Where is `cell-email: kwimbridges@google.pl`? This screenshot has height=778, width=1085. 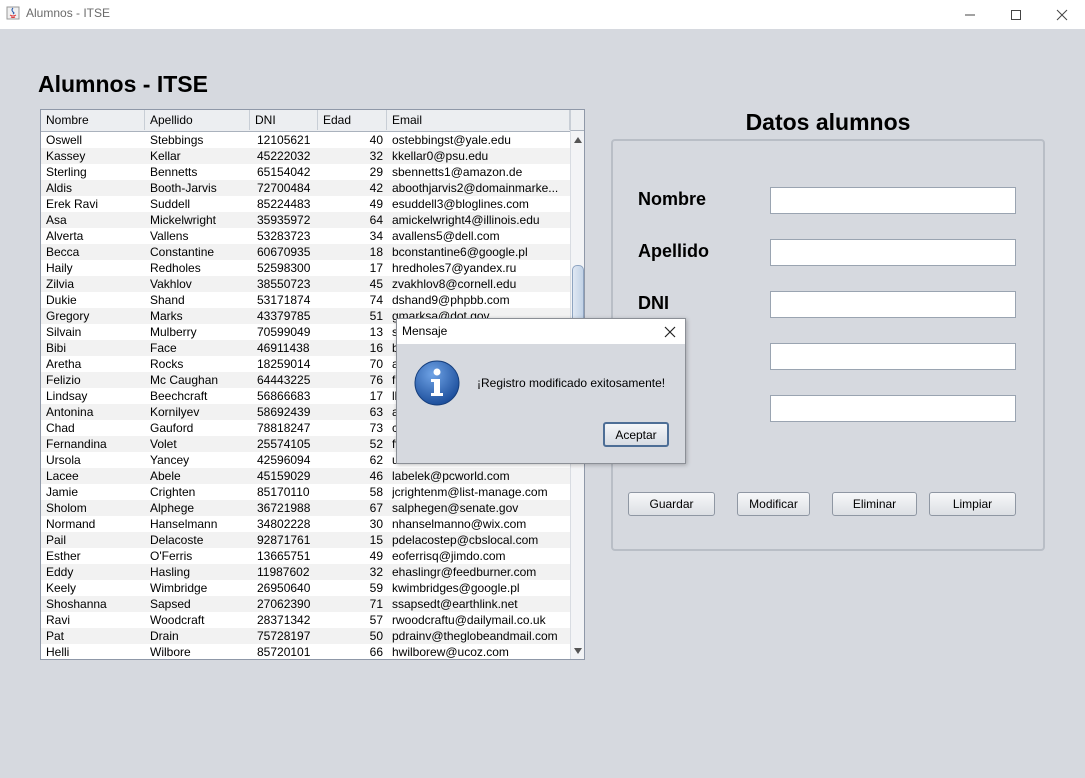
cell-email: kwimbridges@google.pl is located at coordinates (456, 588).